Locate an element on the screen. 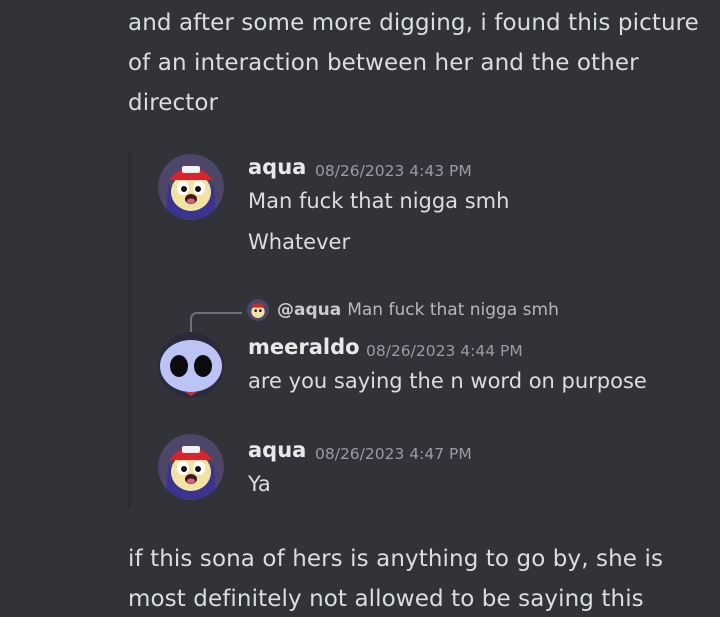 The width and height of the screenshot is (720, 617). attachment-shadow-edge is located at coordinates (129, 329).